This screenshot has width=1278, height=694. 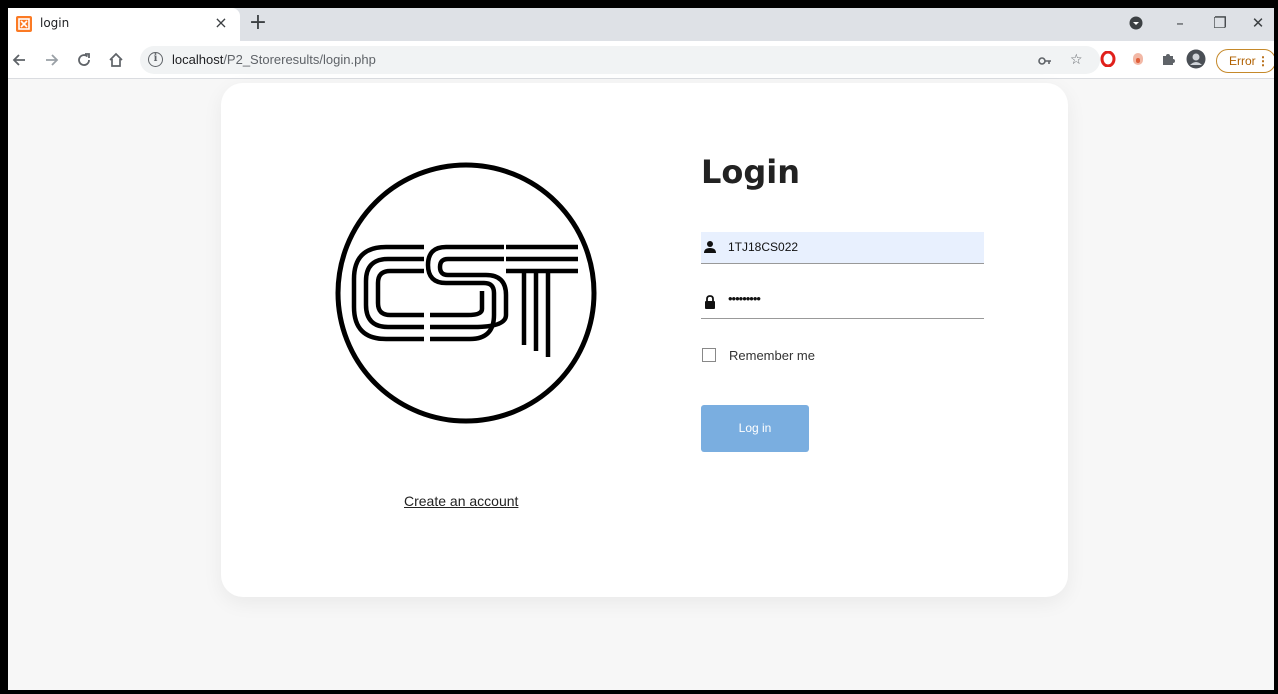 What do you see at coordinates (55, 23) in the screenshot?
I see `tab-title: login` at bounding box center [55, 23].